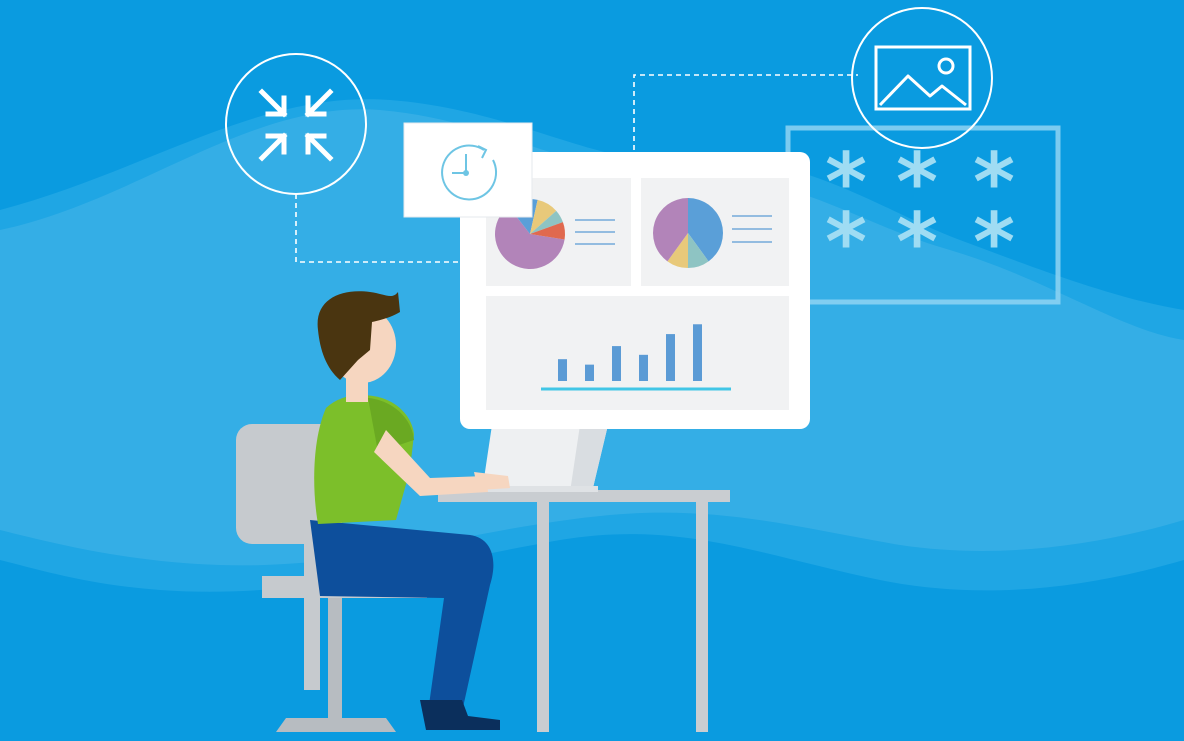  What do you see at coordinates (994, 242) in the screenshot?
I see `asterisk-5: *` at bounding box center [994, 242].